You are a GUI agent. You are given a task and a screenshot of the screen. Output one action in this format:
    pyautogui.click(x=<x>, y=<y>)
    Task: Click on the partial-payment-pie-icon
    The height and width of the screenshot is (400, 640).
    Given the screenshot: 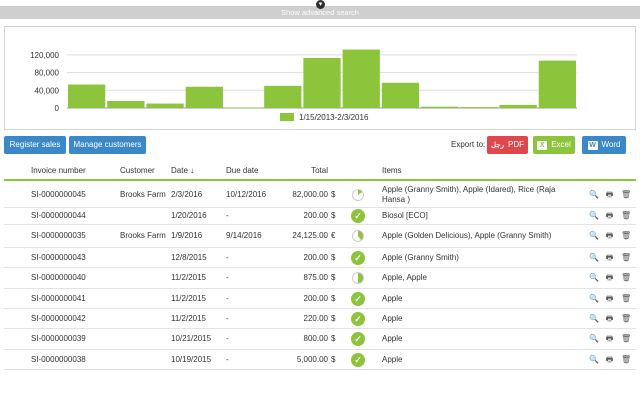 What is the action you would take?
    pyautogui.click(x=358, y=278)
    